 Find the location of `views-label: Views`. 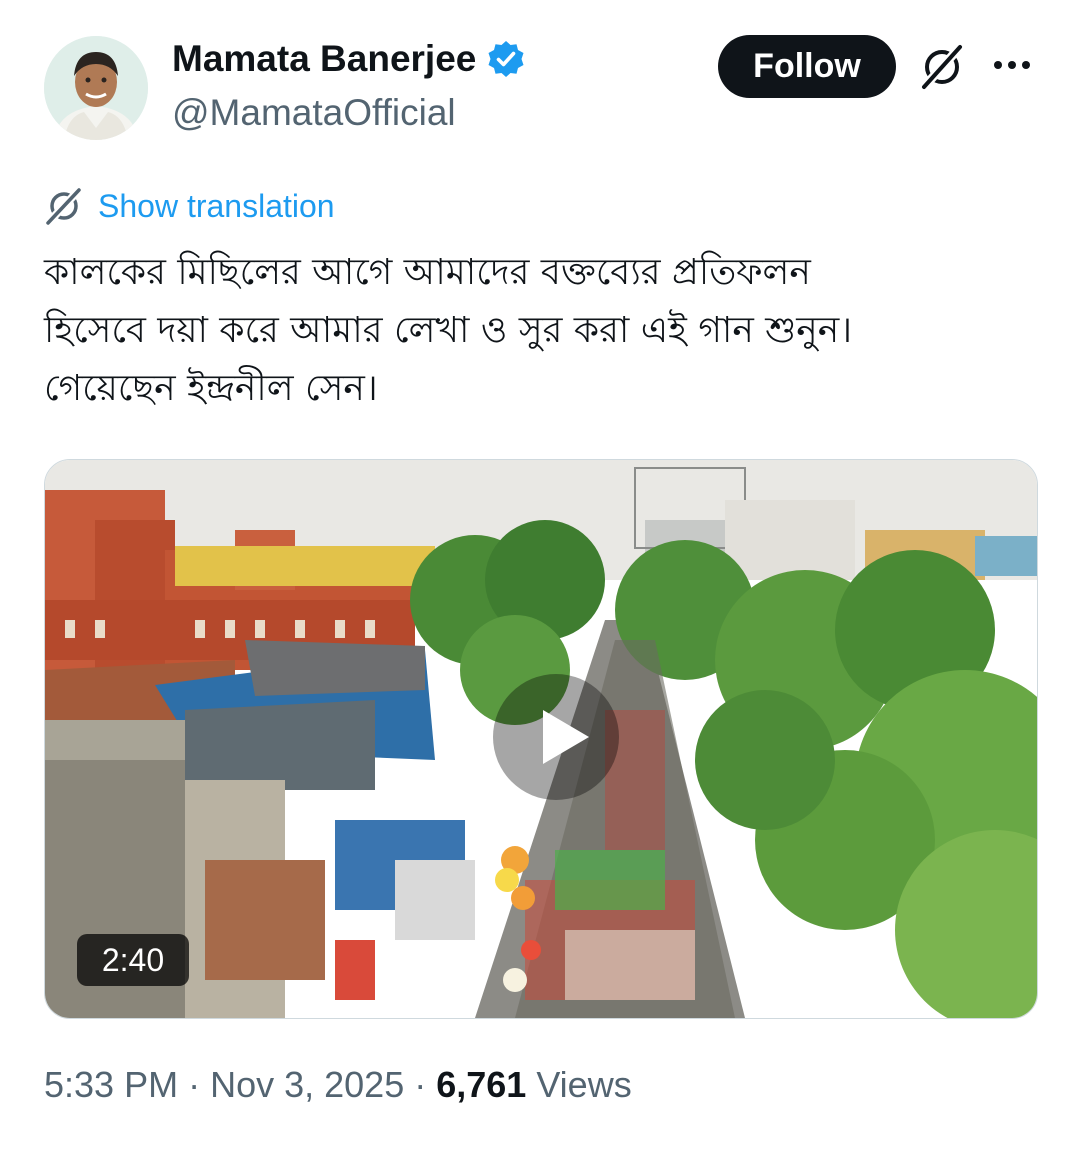

views-label: Views is located at coordinates (584, 1084).